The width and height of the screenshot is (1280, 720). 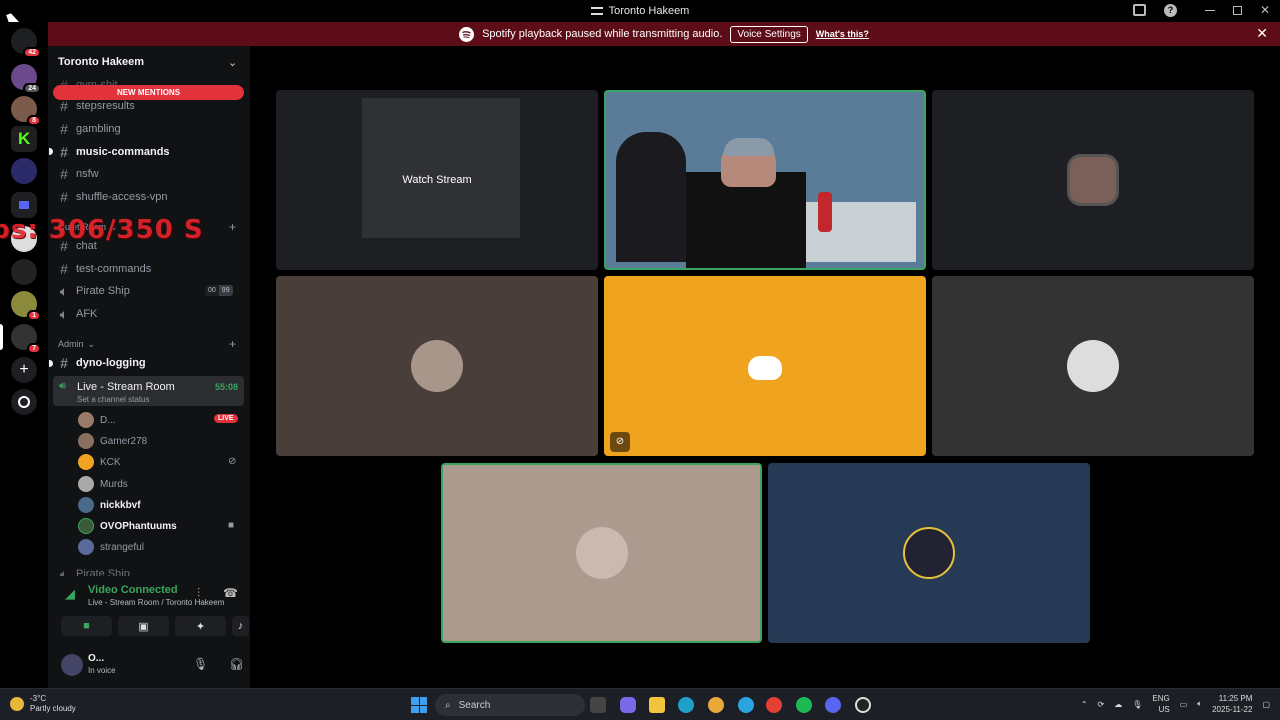 What do you see at coordinates (232, 62) in the screenshot?
I see `chevron-down-icon: ⌄` at bounding box center [232, 62].